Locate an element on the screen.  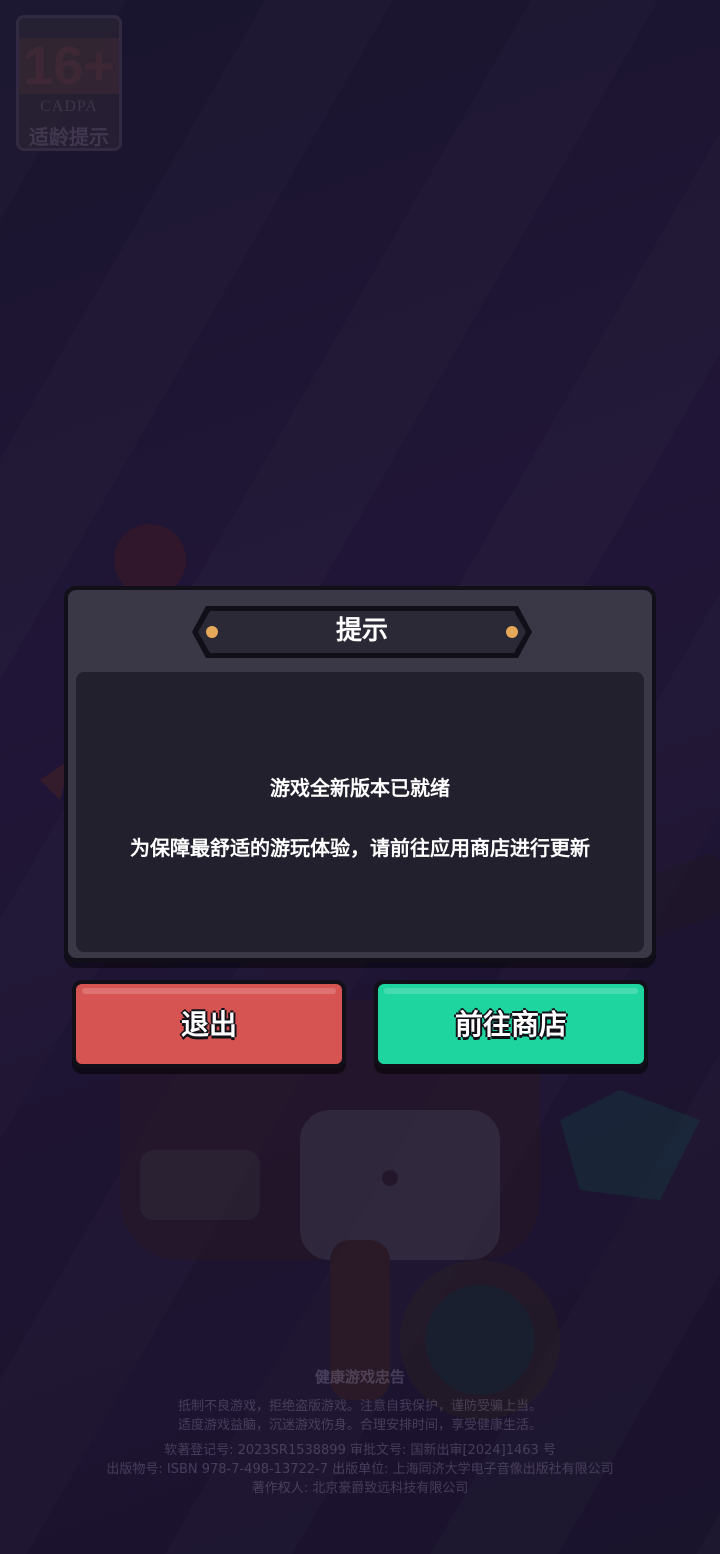
exit-button-label: 退出 is located at coordinates (208, 1024).